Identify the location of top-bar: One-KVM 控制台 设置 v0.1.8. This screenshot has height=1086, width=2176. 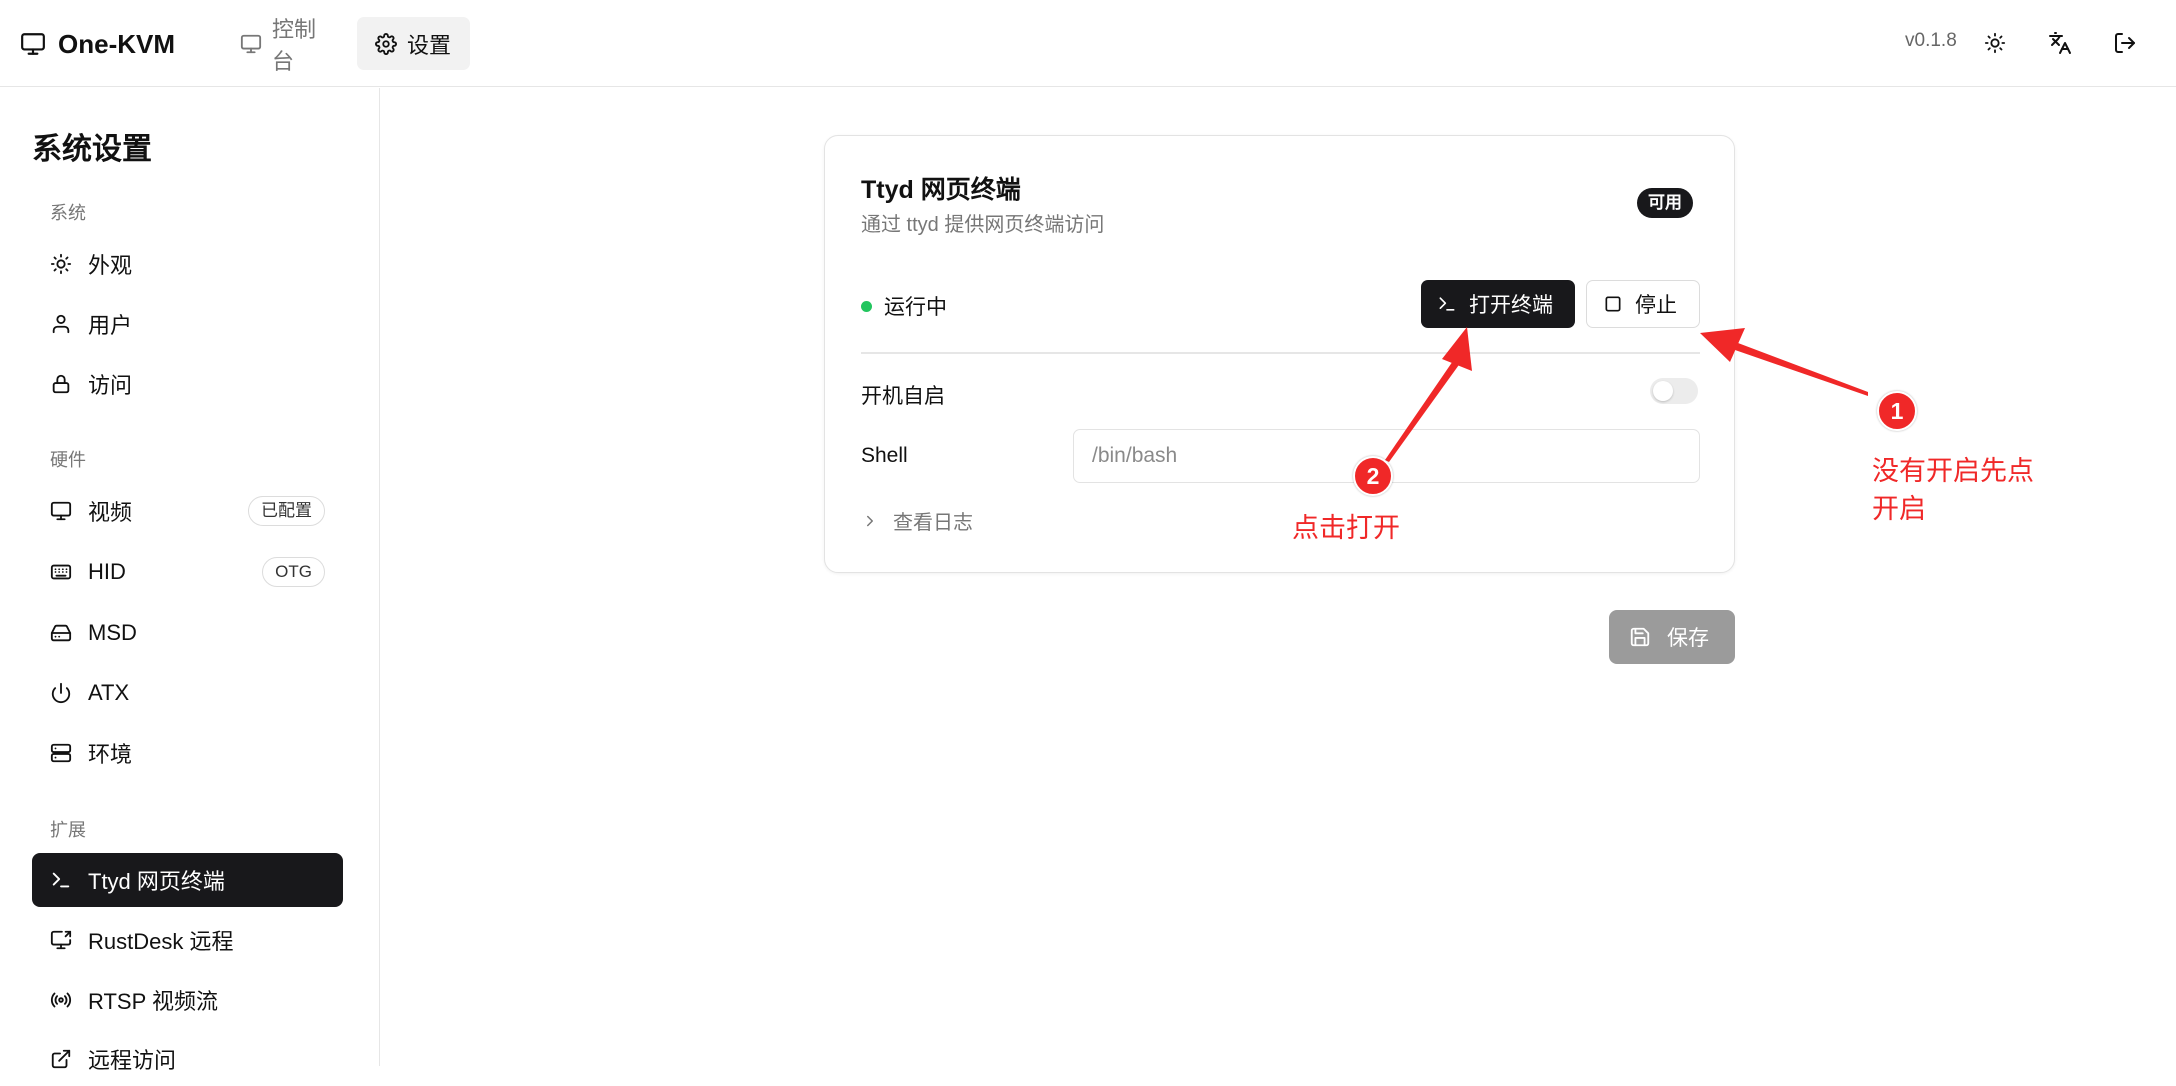
(1088, 43).